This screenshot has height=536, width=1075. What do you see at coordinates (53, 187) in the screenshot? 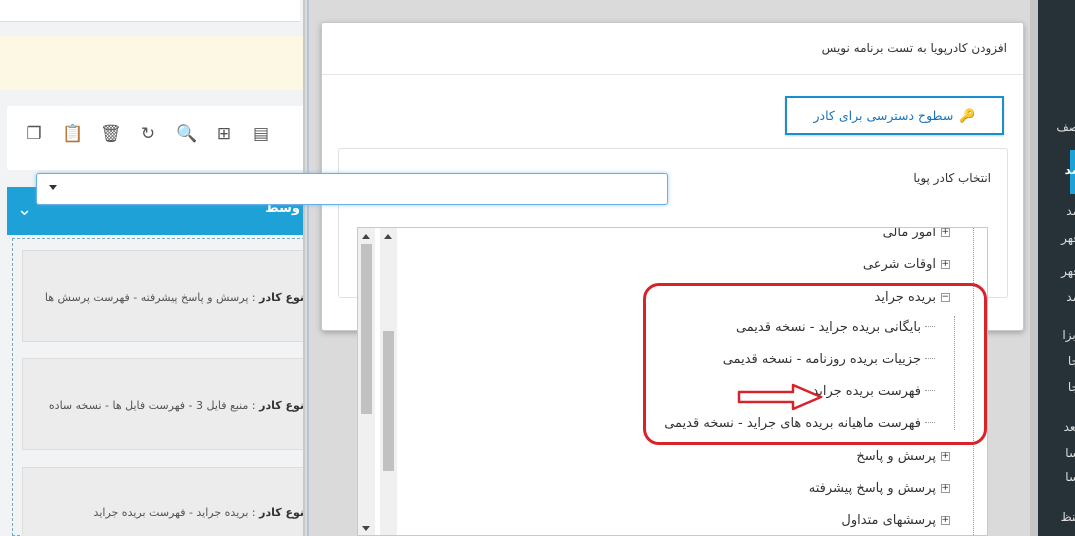
I see `caret-down-icon` at bounding box center [53, 187].